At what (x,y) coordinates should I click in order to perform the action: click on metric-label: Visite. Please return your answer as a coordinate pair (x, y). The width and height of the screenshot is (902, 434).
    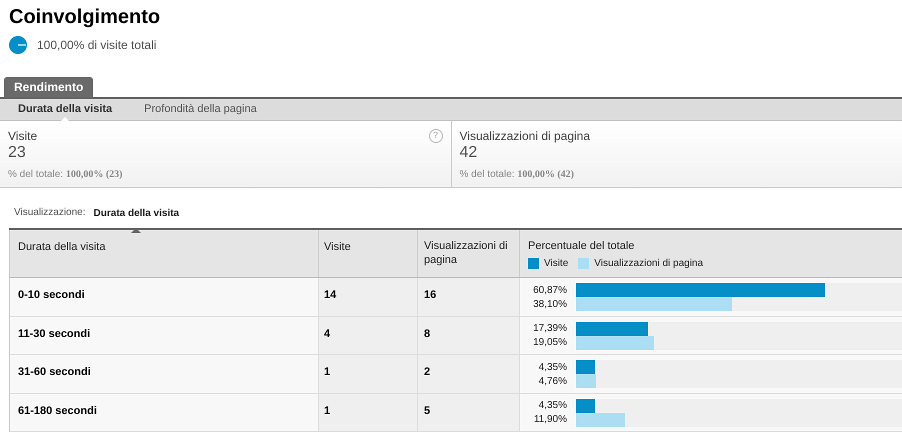
    Looking at the image, I should click on (23, 136).